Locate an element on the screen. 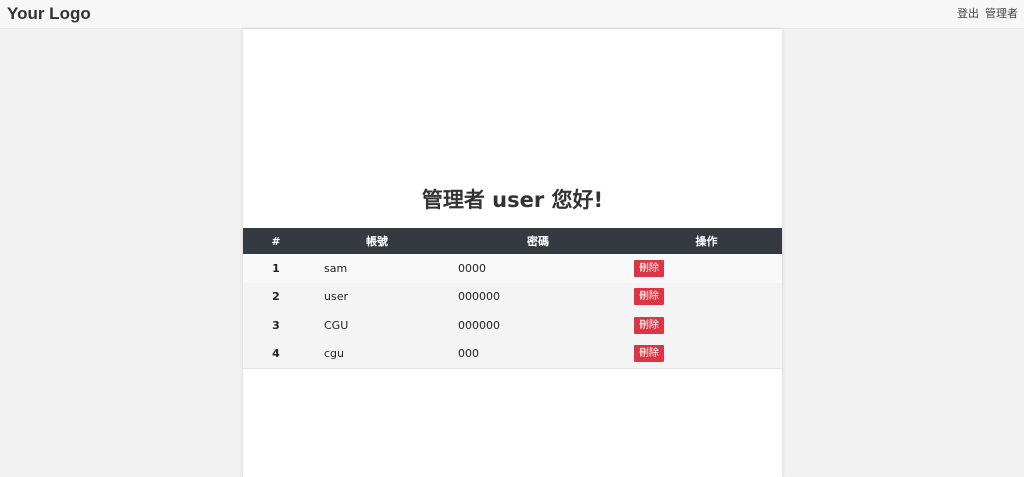  page-title: 管理者 user 您好! is located at coordinates (512, 200).